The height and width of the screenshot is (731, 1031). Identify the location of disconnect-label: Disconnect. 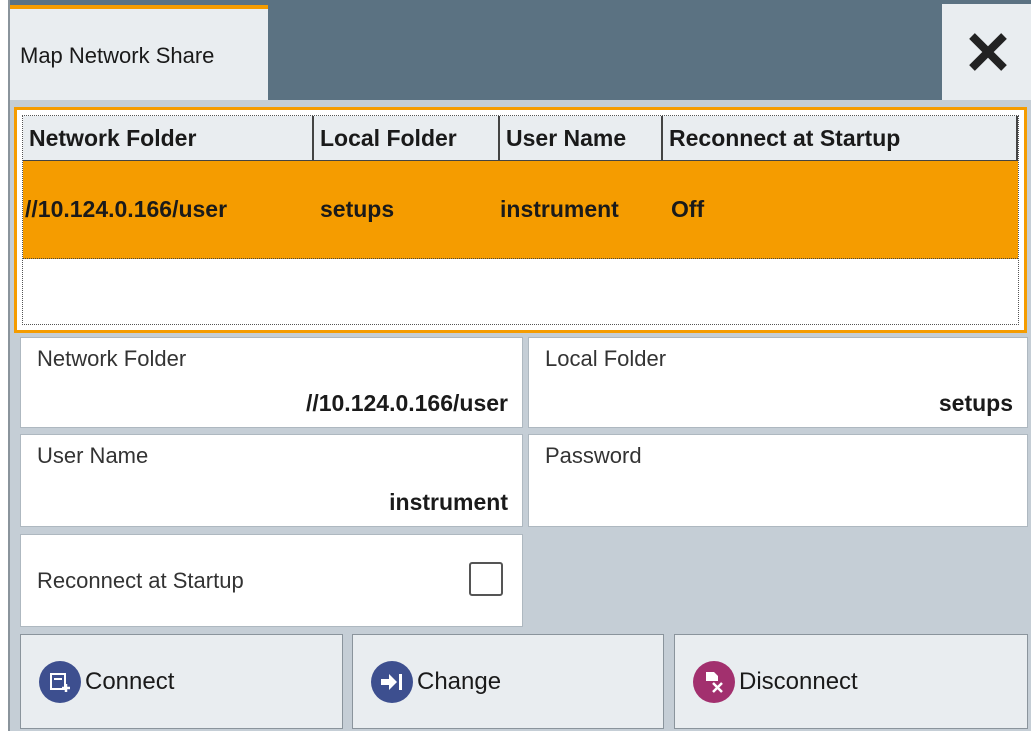
(798, 681).